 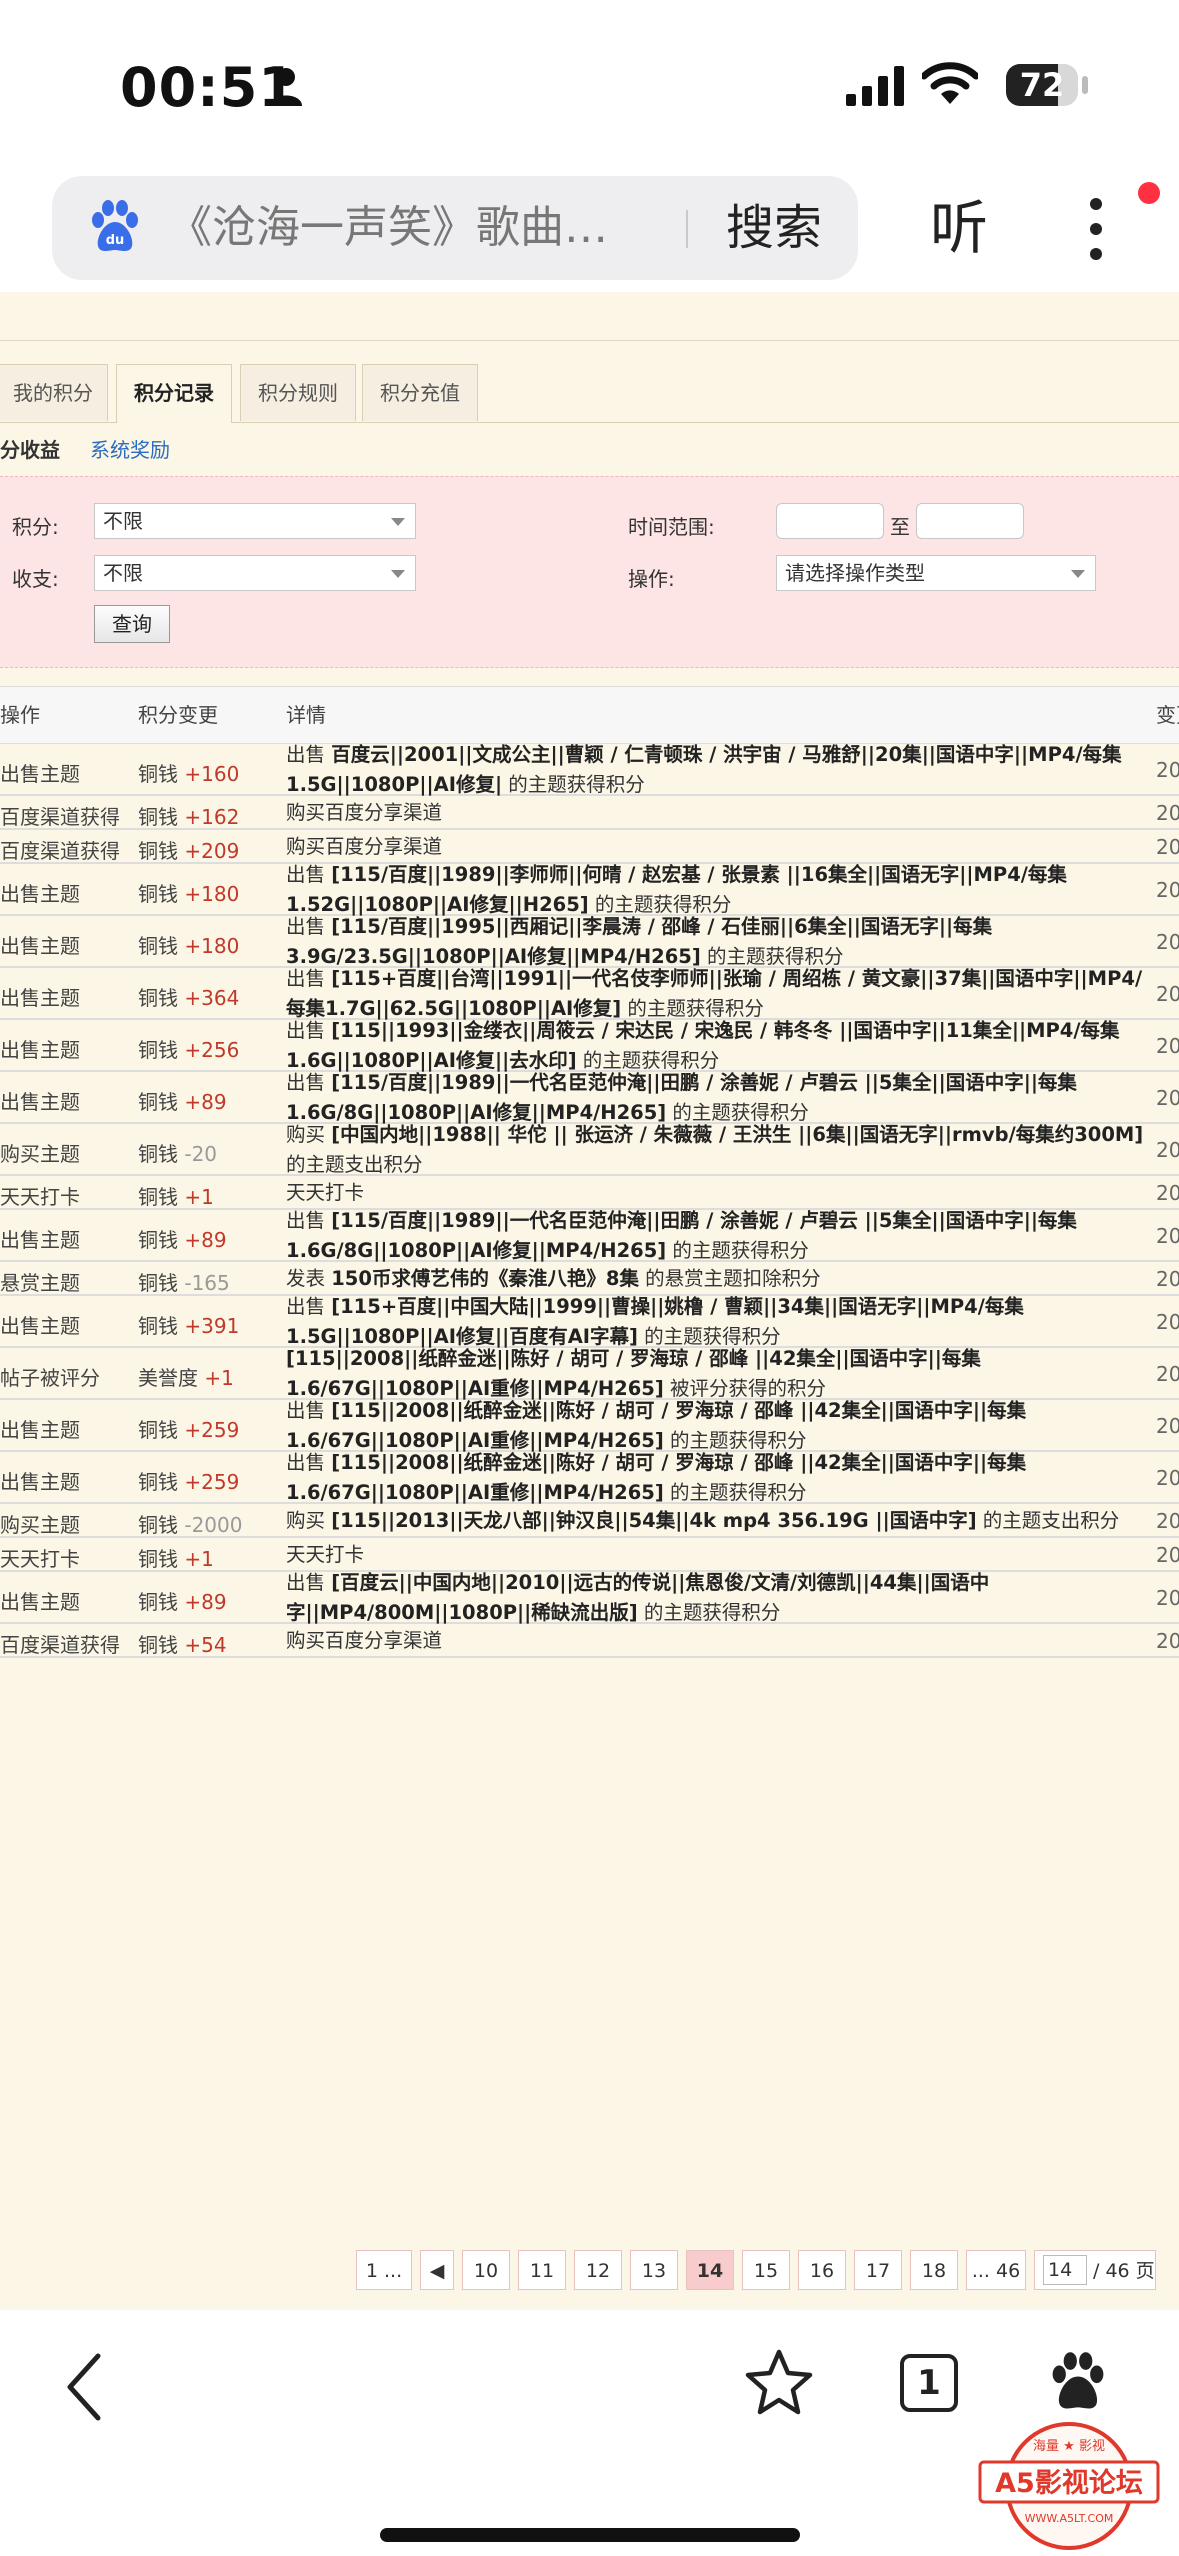 What do you see at coordinates (1069, 2518) in the screenshot?
I see `watermark-url: WWW.A5LT.COM` at bounding box center [1069, 2518].